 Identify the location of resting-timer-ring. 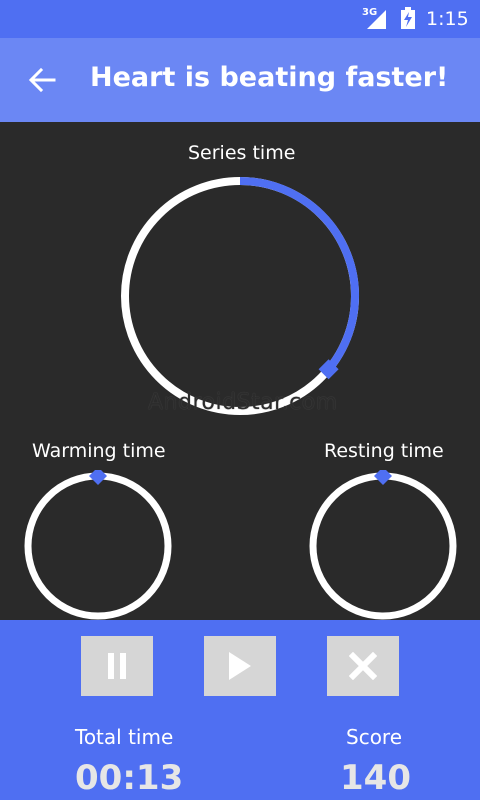
(383, 545).